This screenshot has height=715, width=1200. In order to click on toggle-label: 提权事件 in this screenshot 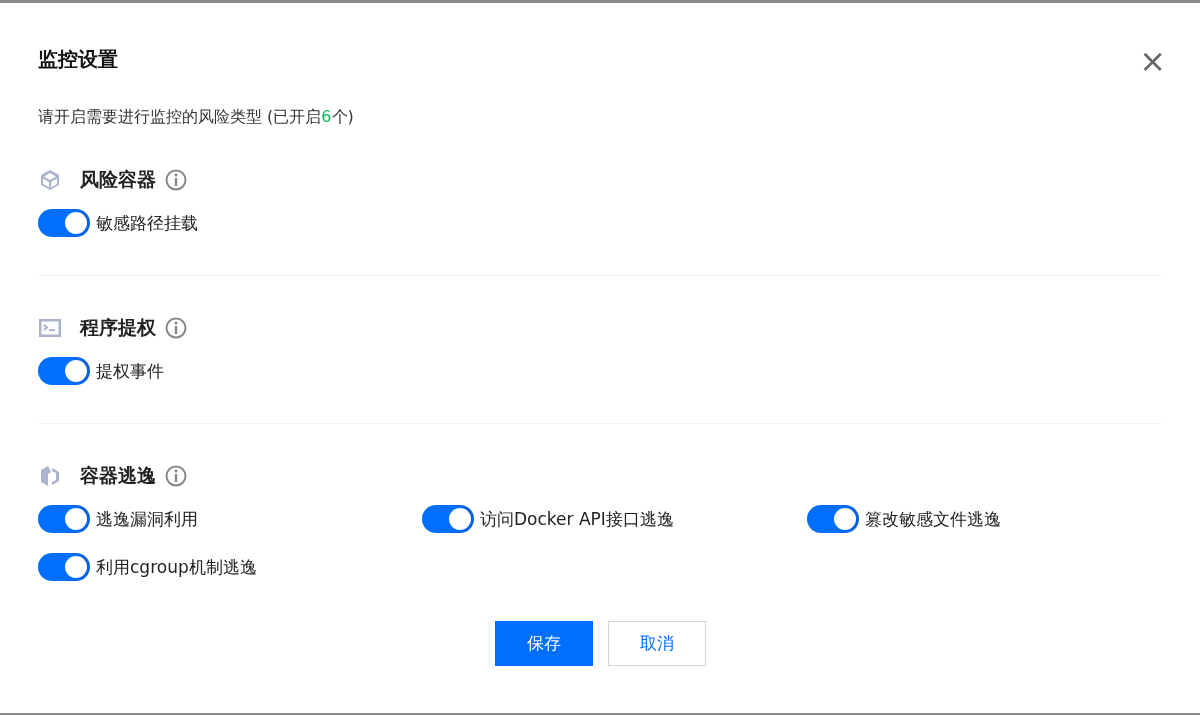, I will do `click(130, 371)`.